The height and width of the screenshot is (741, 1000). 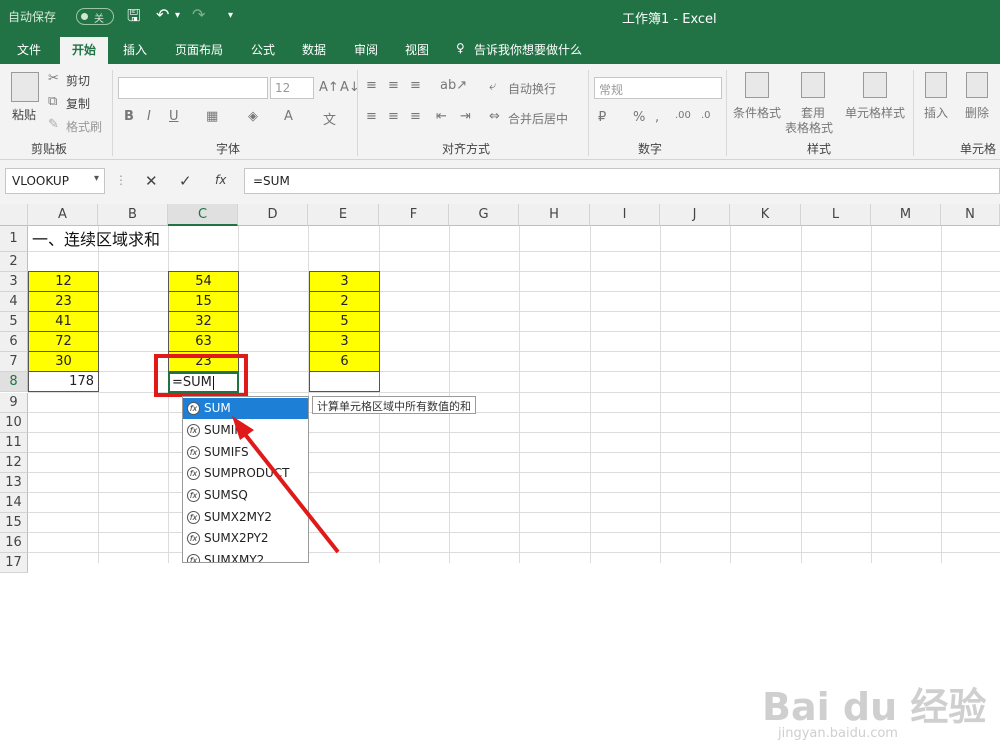 What do you see at coordinates (134, 18) in the screenshot?
I see `save-icon: 🖫` at bounding box center [134, 18].